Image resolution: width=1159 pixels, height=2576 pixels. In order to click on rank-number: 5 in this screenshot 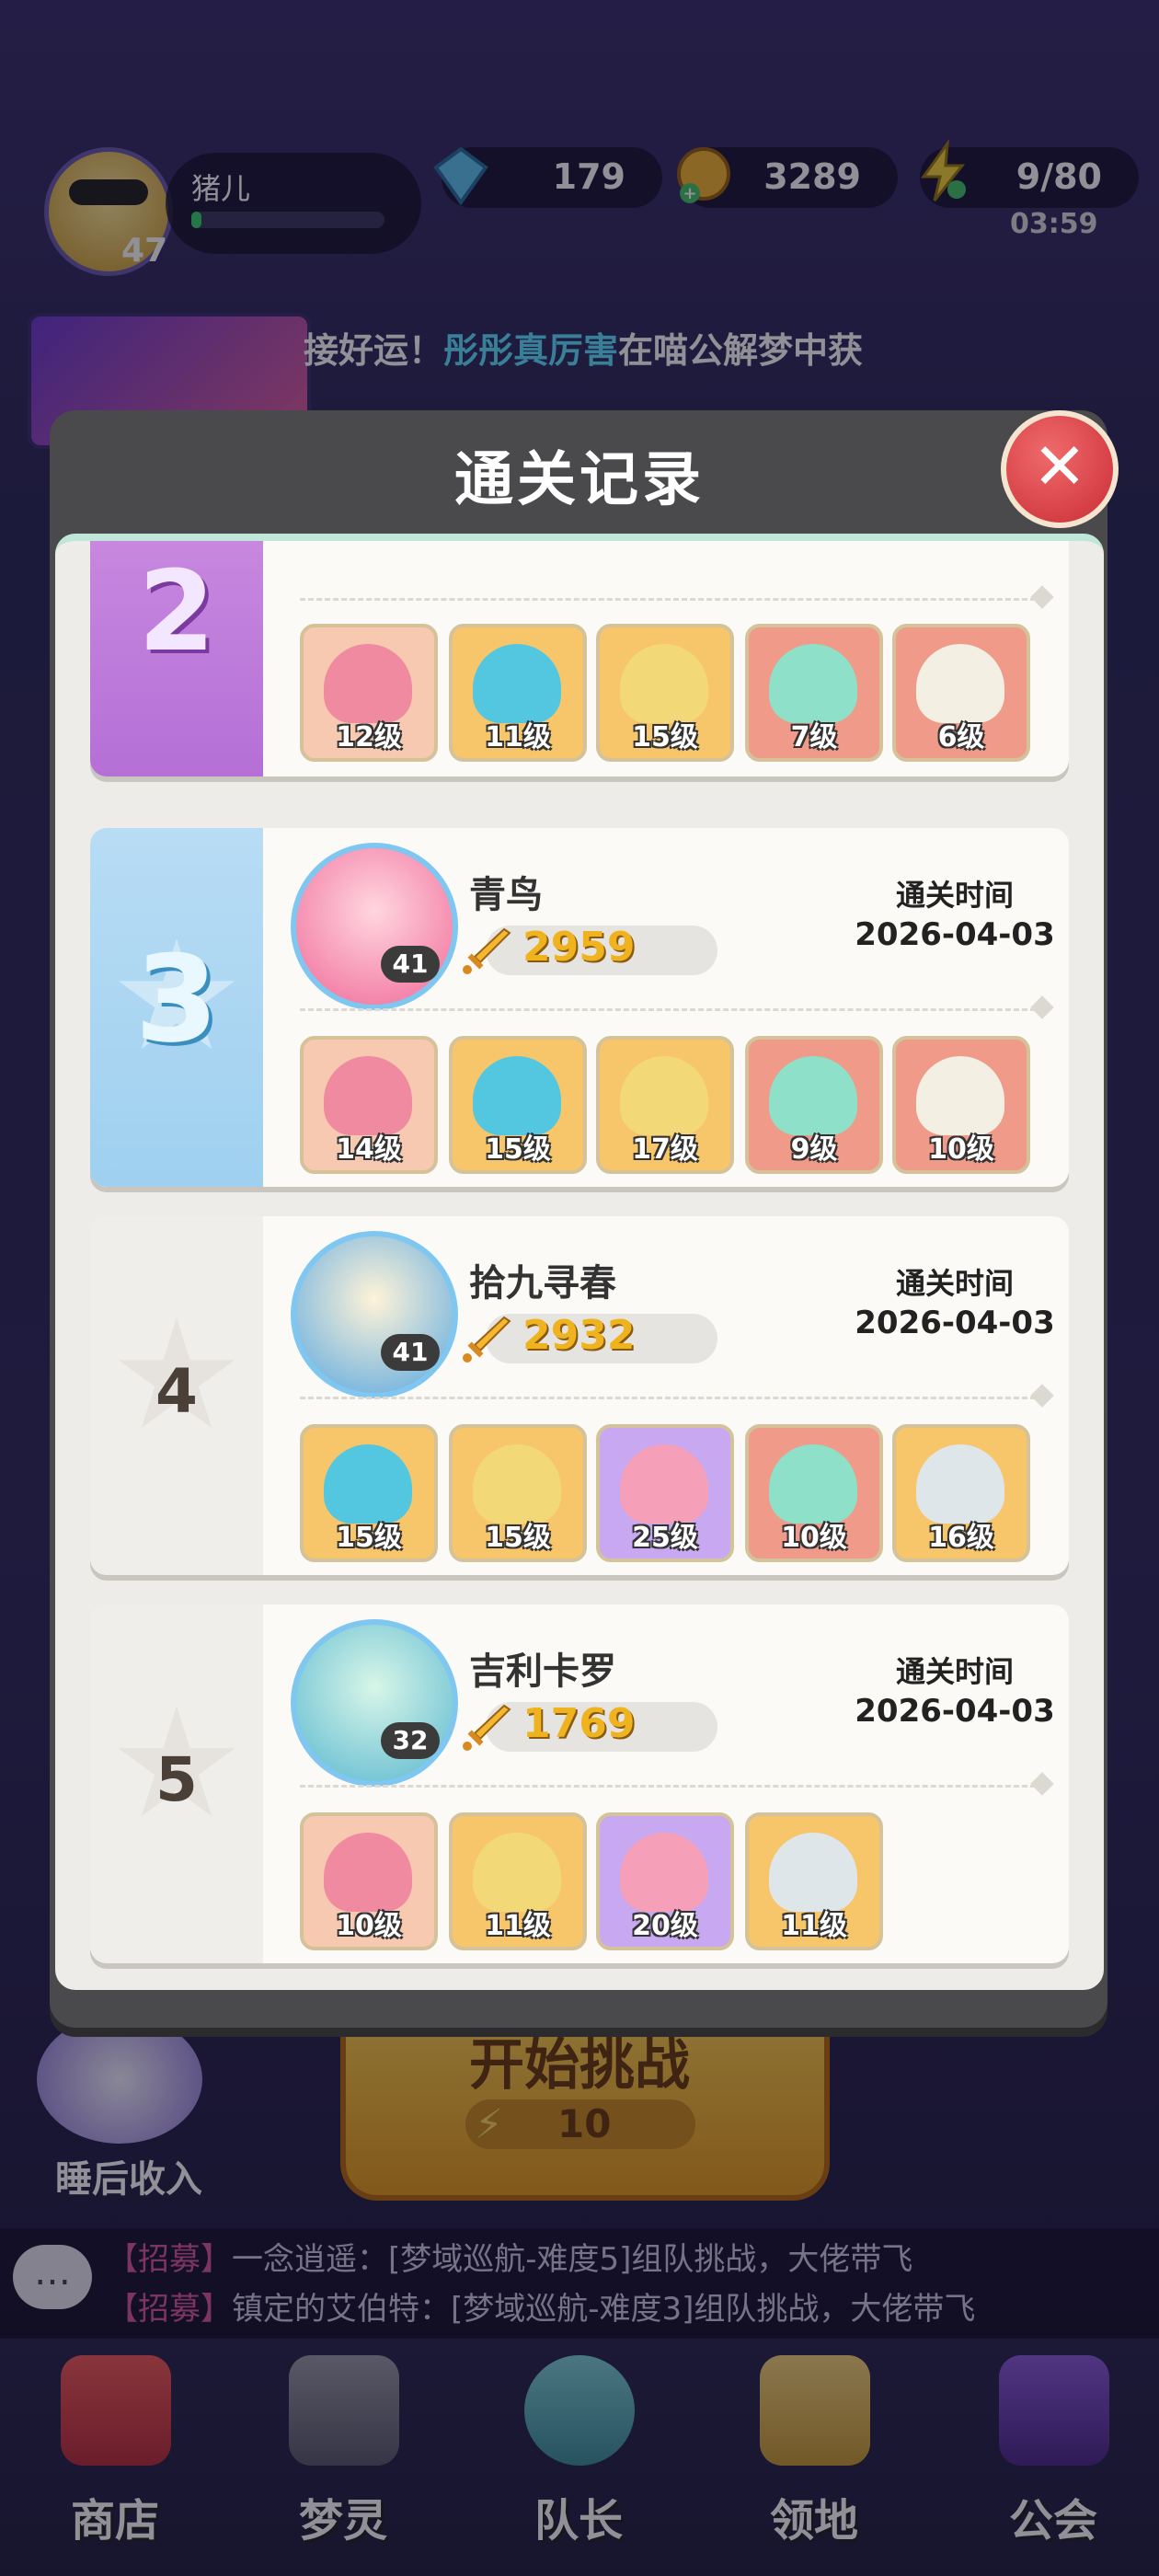, I will do `click(176, 1779)`.